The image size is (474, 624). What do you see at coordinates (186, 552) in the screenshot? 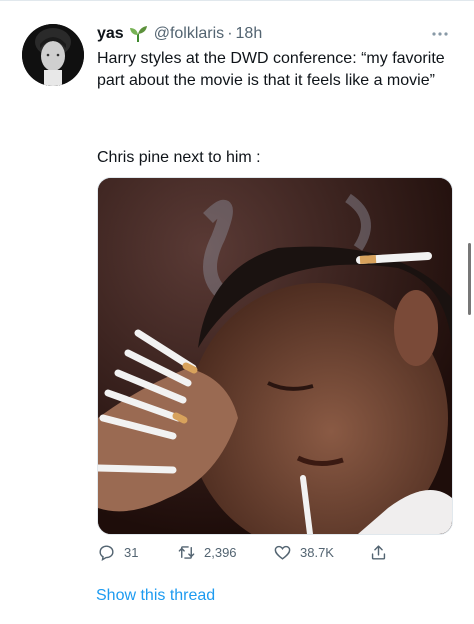
I see `retweet-icon` at bounding box center [186, 552].